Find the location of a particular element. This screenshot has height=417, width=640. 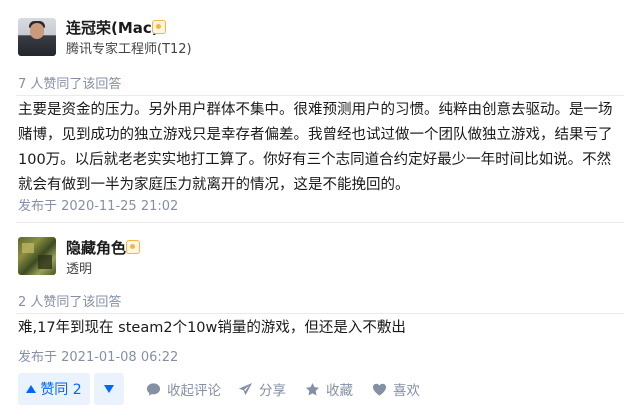

comment-label: 收起评论 is located at coordinates (194, 391).